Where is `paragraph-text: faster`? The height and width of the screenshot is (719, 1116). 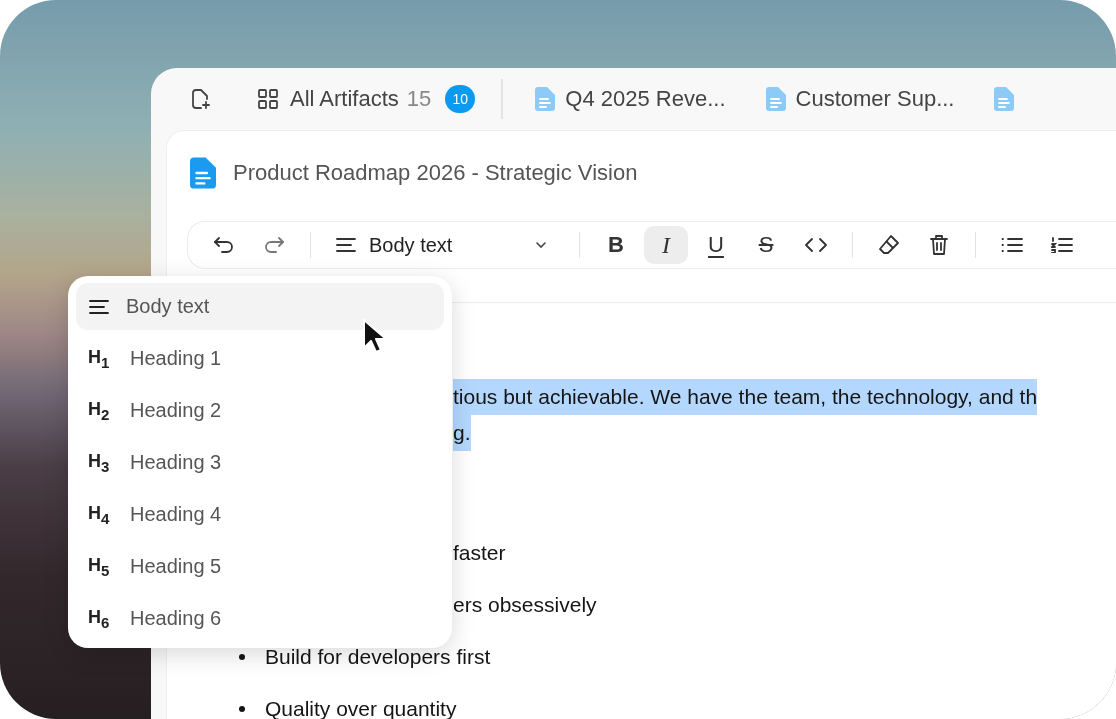
paragraph-text: faster is located at coordinates (479, 553).